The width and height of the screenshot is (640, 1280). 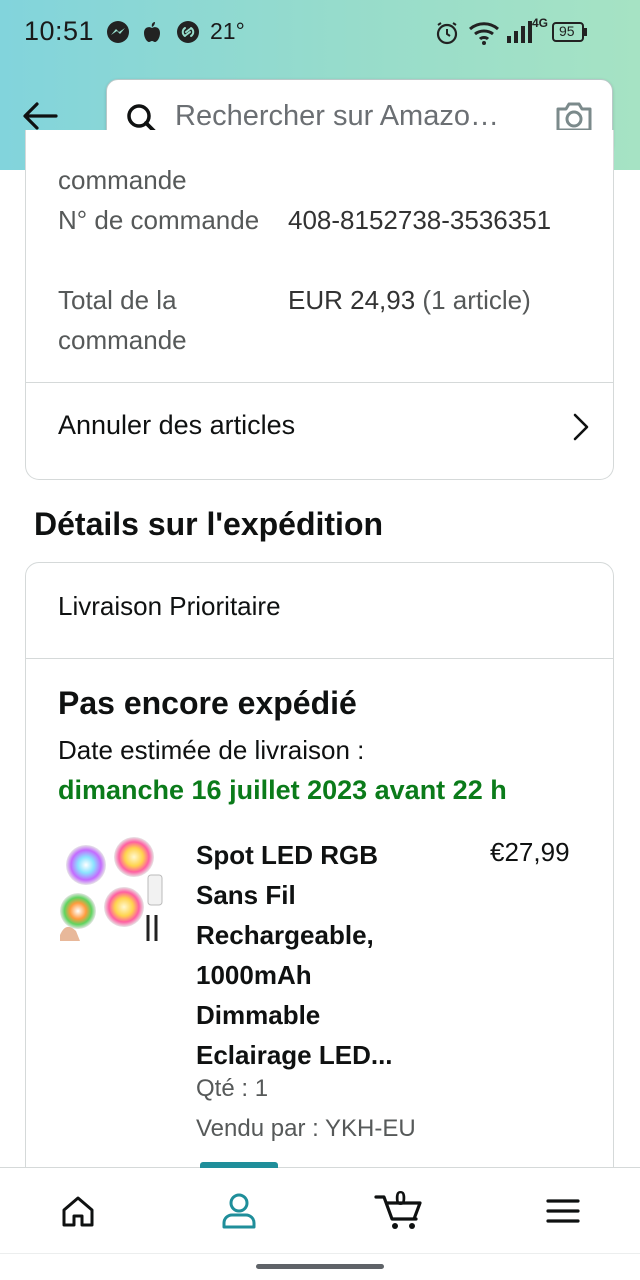 What do you see at coordinates (352, 300) in the screenshot?
I see `order-total-value: EUR 24,93` at bounding box center [352, 300].